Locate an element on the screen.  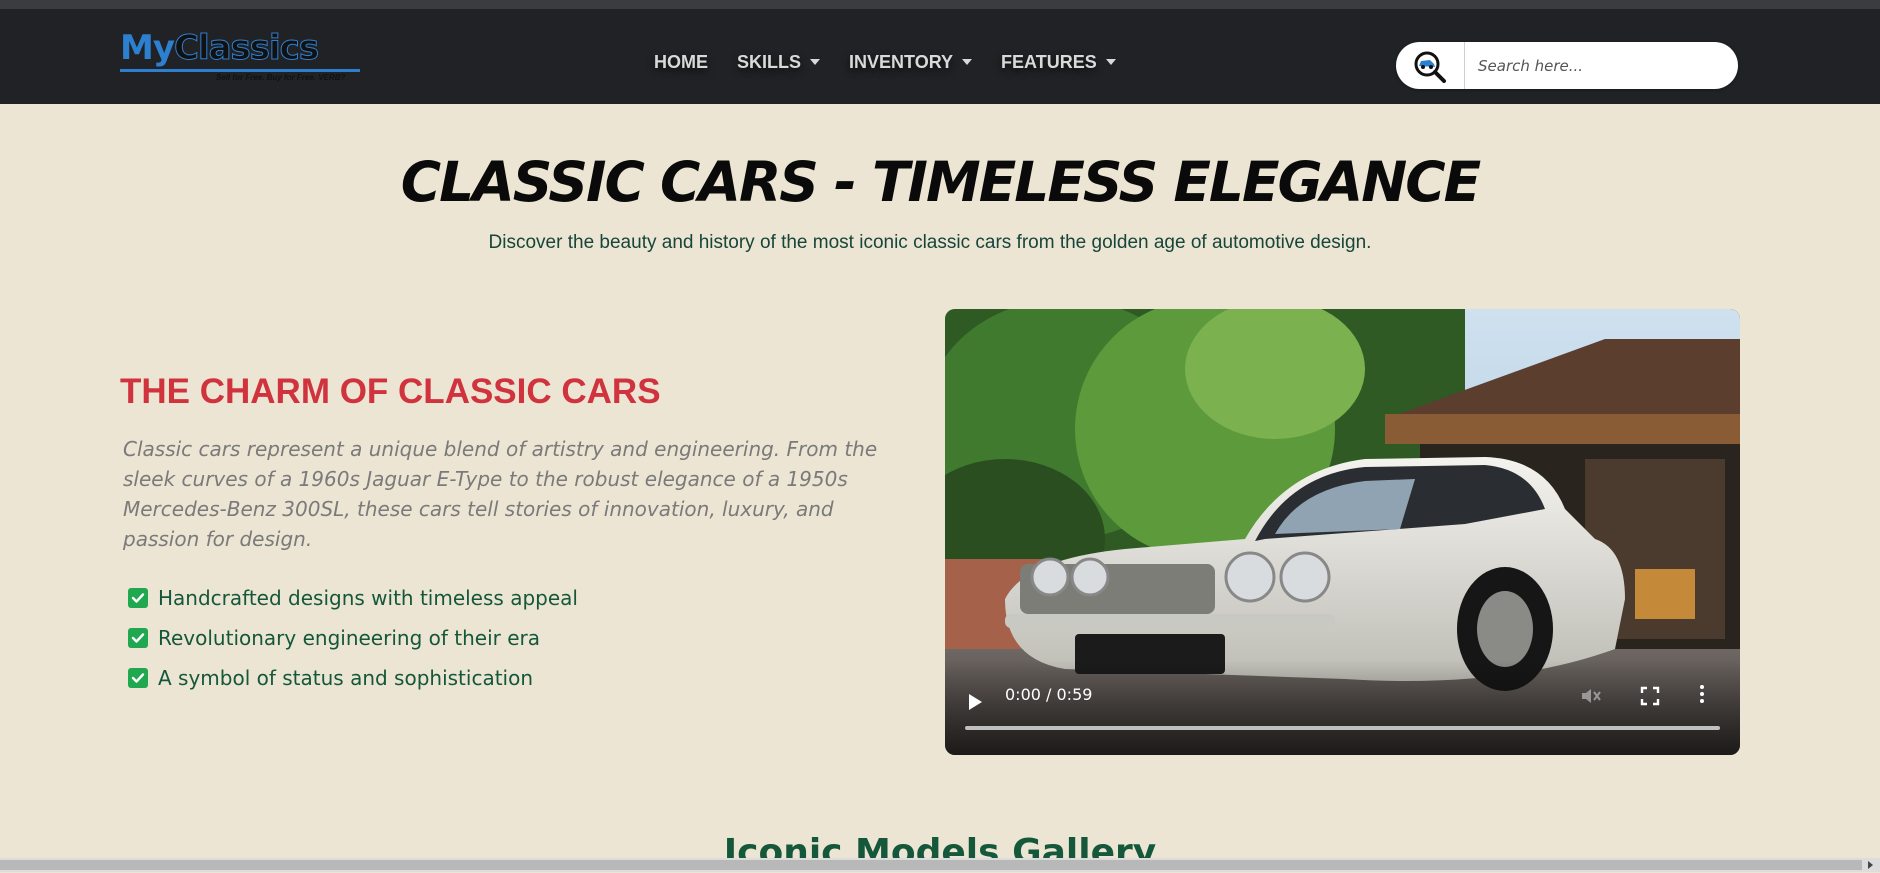
list-item: A symbol of status and sophistication is located at coordinates (353, 678).